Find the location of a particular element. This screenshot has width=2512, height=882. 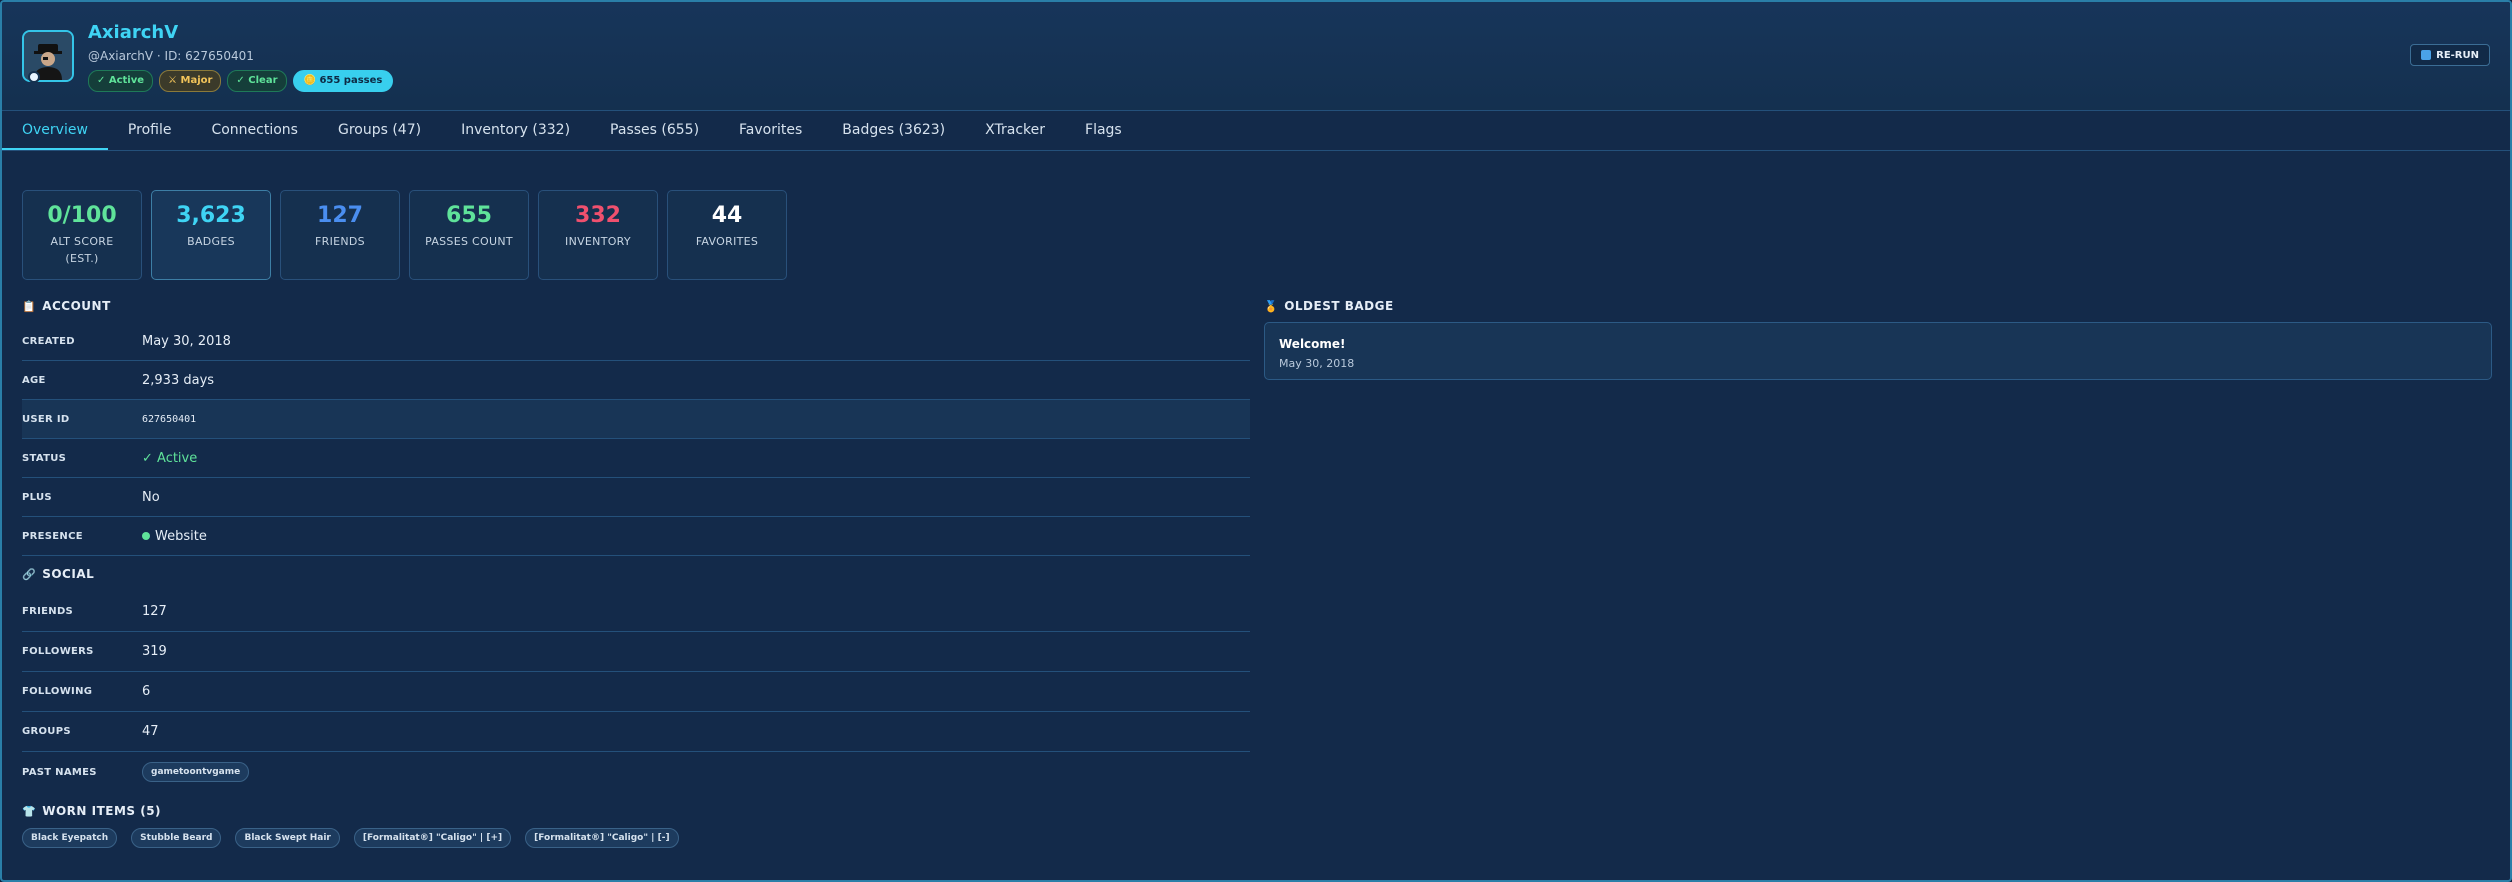

stat-value: 655 is located at coordinates (469, 215).